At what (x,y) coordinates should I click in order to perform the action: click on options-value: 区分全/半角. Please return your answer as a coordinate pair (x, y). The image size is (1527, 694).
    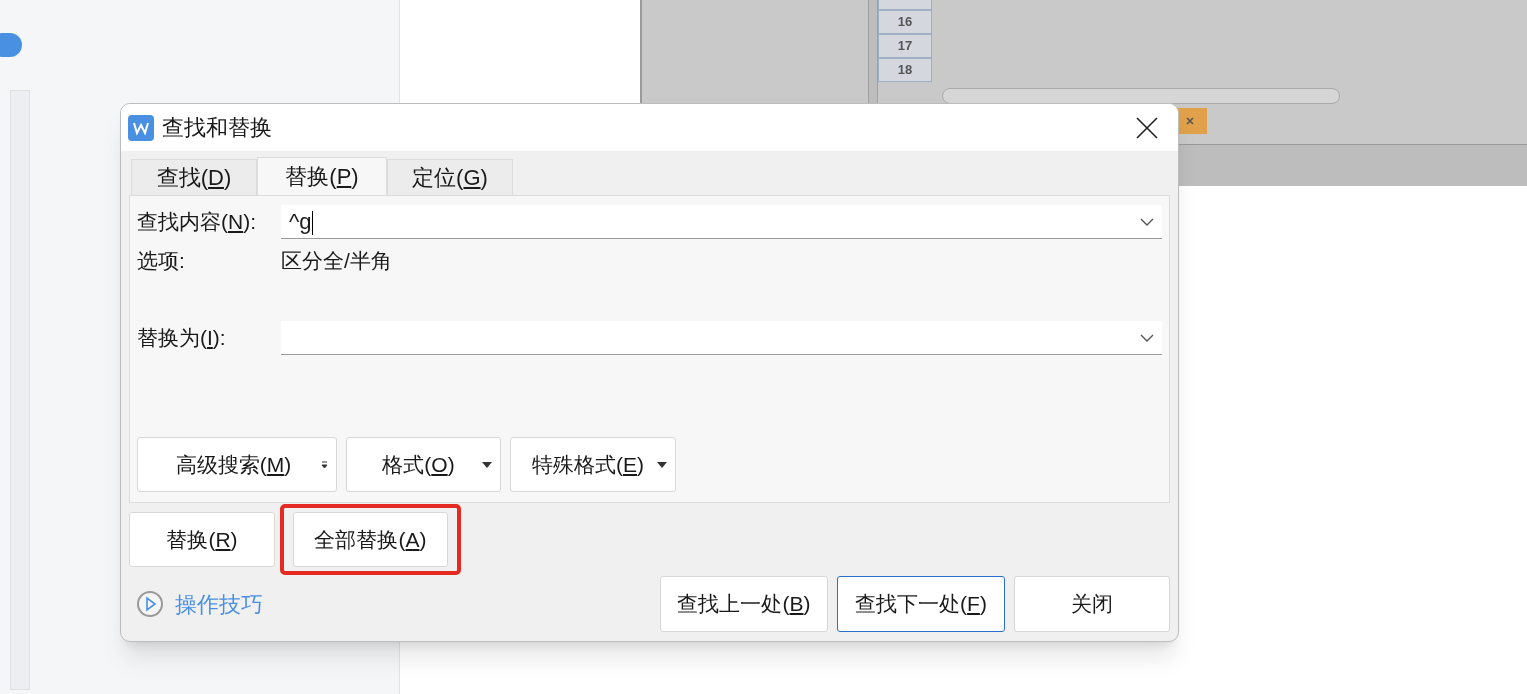
    Looking at the image, I should click on (336, 261).